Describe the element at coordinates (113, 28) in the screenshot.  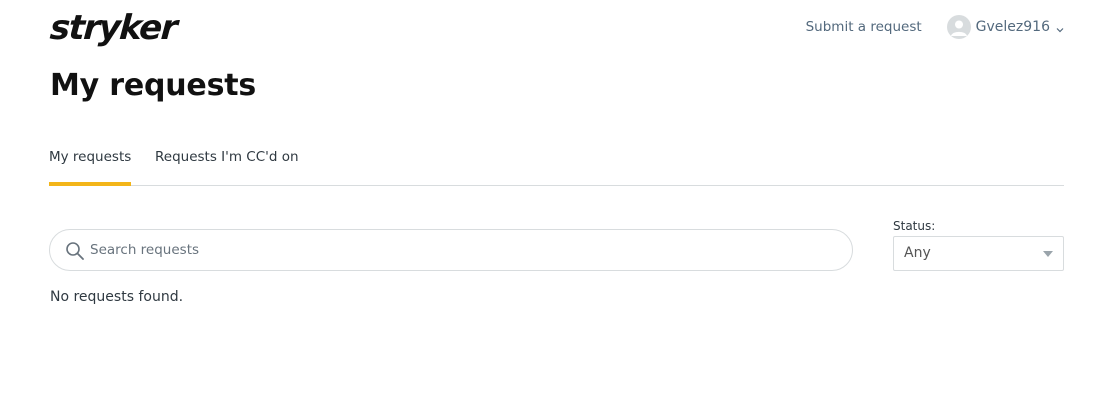
I see `stryker-logo: stryker` at that location.